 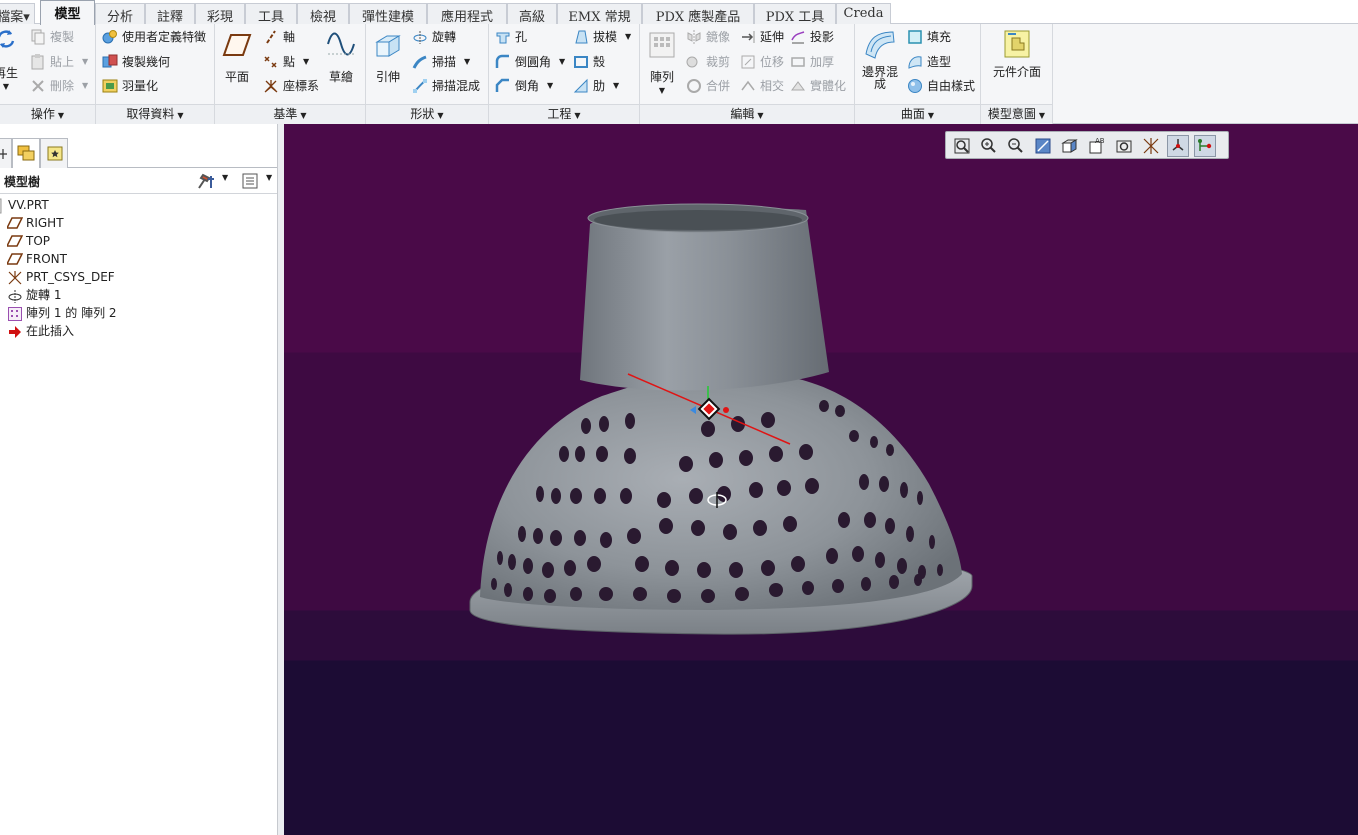 I want to click on revolve-label: 旋轉, so click(x=444, y=37).